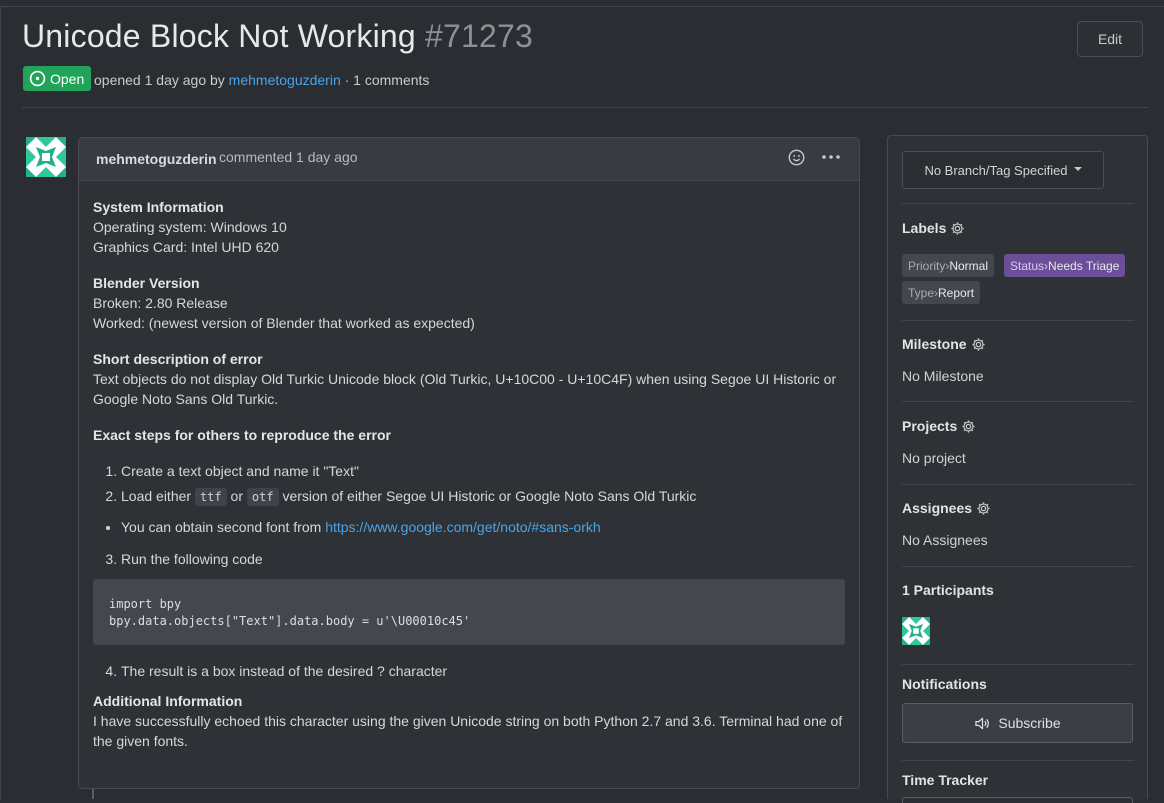 Image resolution: width=1164 pixels, height=803 pixels. I want to click on projects-value: No project, so click(934, 458).